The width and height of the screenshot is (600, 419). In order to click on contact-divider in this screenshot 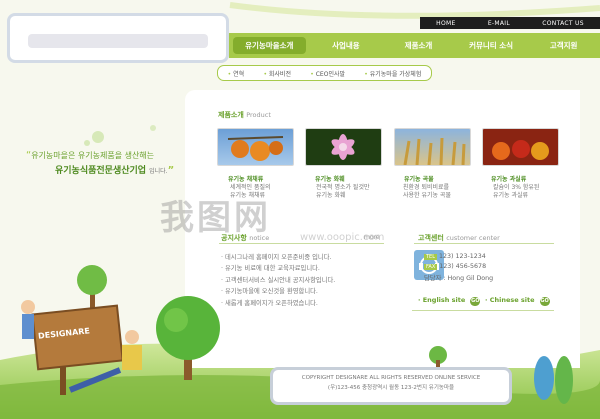, I will do `click(484, 243)`.